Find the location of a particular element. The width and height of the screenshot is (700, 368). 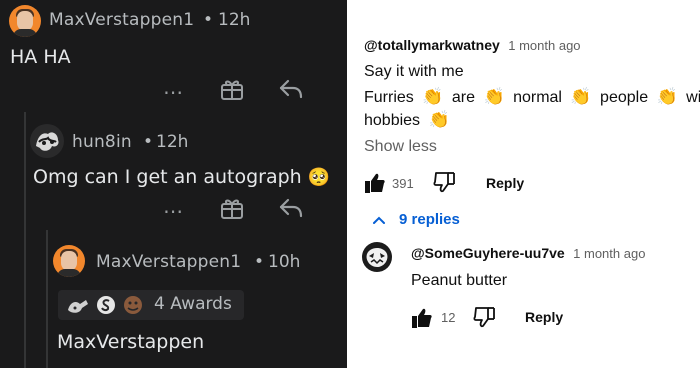

comment-header: @totallymarkwatney 1 month ago is located at coordinates (472, 46).